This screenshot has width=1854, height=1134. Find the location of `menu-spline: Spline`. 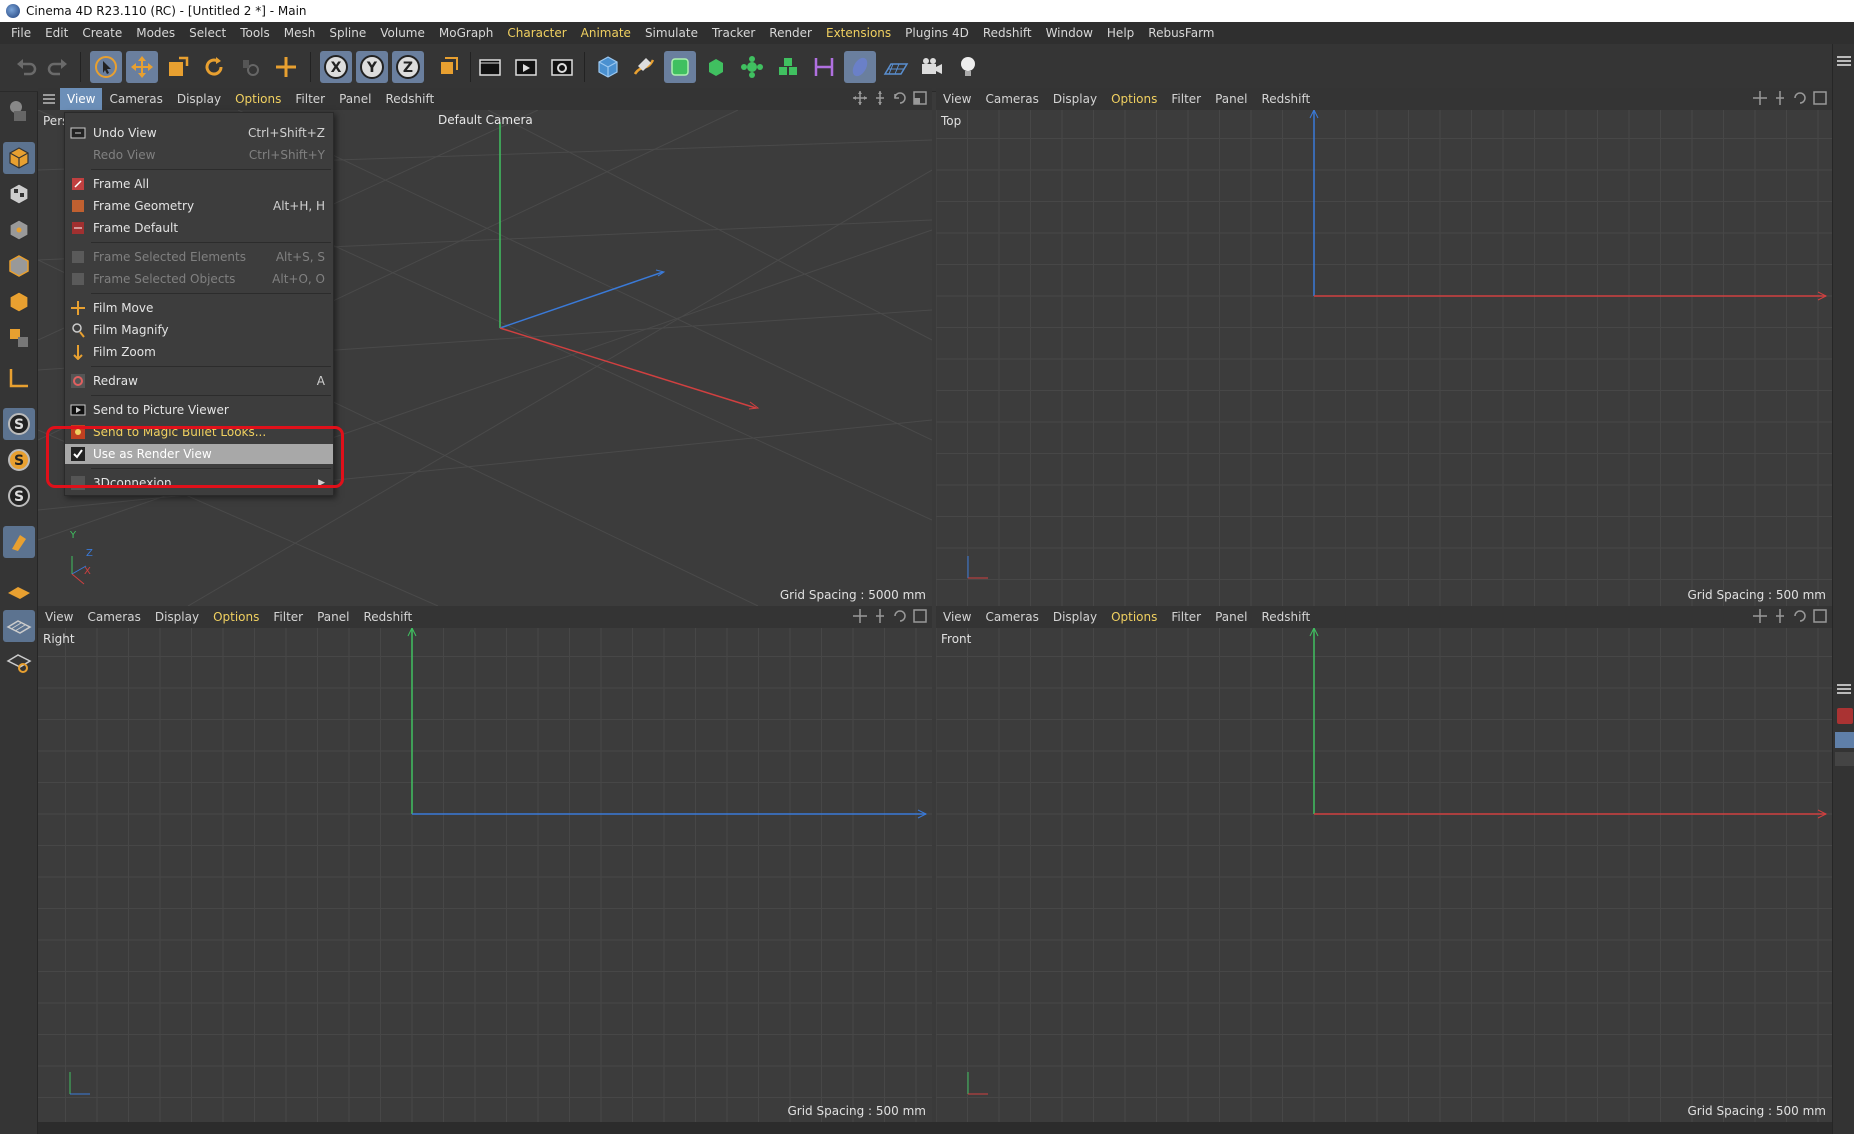

menu-spline: Spline is located at coordinates (347, 33).